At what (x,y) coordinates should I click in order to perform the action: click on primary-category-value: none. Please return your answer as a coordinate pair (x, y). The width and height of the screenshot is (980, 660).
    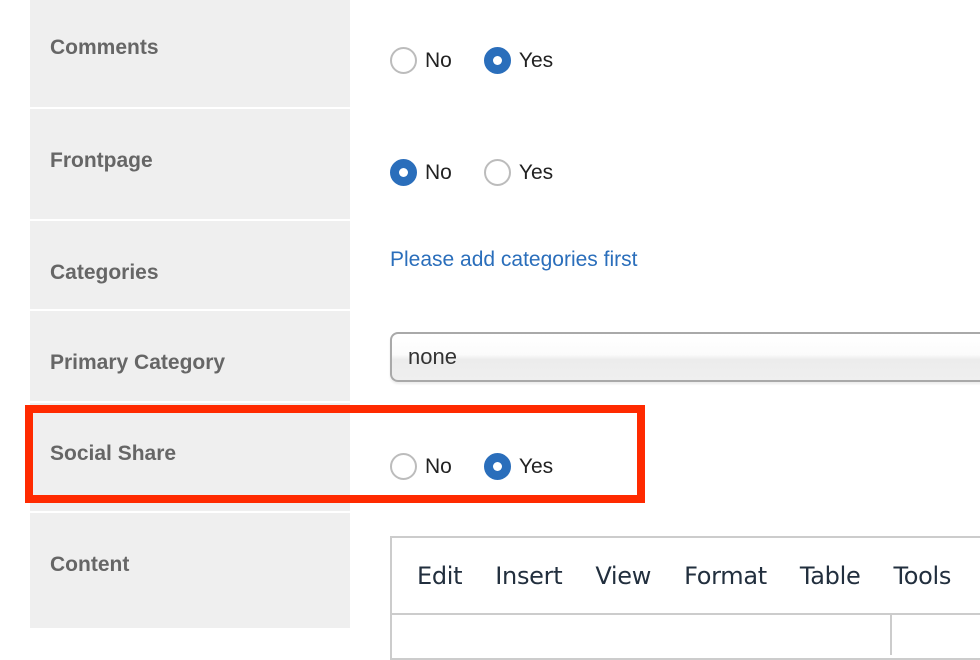
    Looking at the image, I should click on (685, 356).